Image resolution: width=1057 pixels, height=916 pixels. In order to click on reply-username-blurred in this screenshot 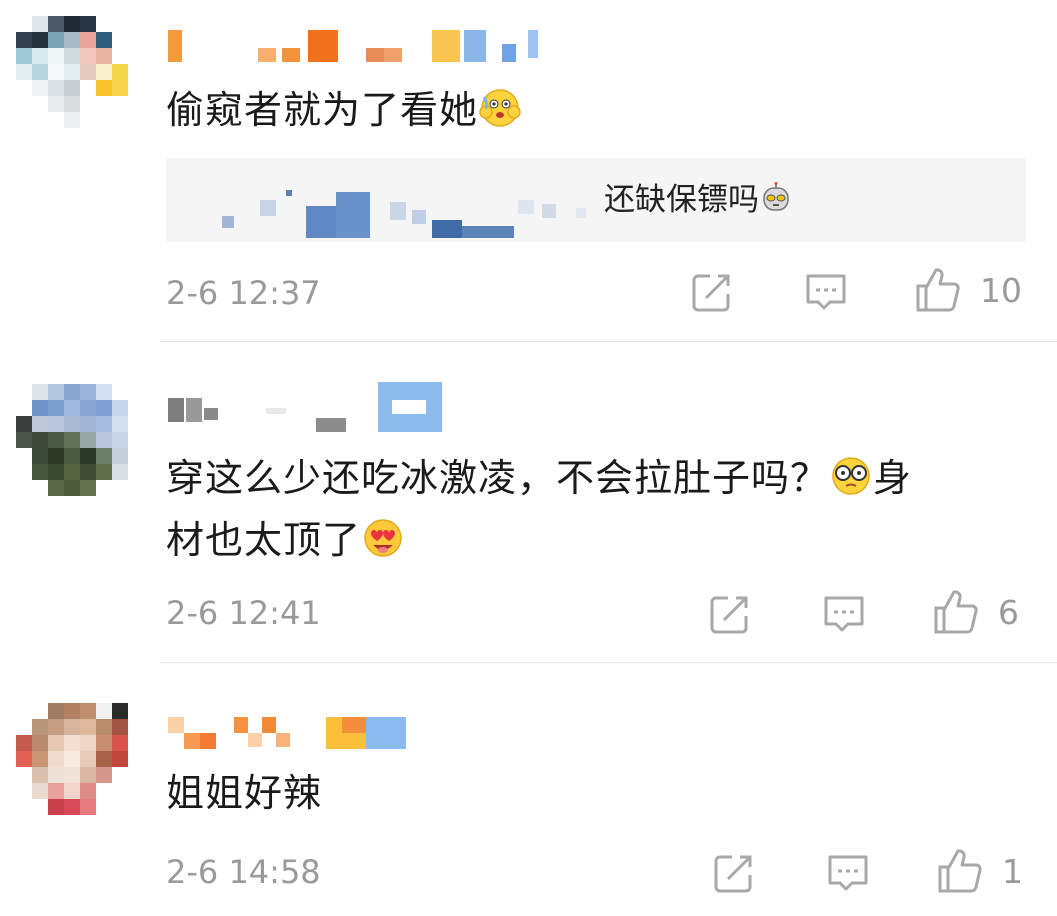, I will do `click(412, 210)`.